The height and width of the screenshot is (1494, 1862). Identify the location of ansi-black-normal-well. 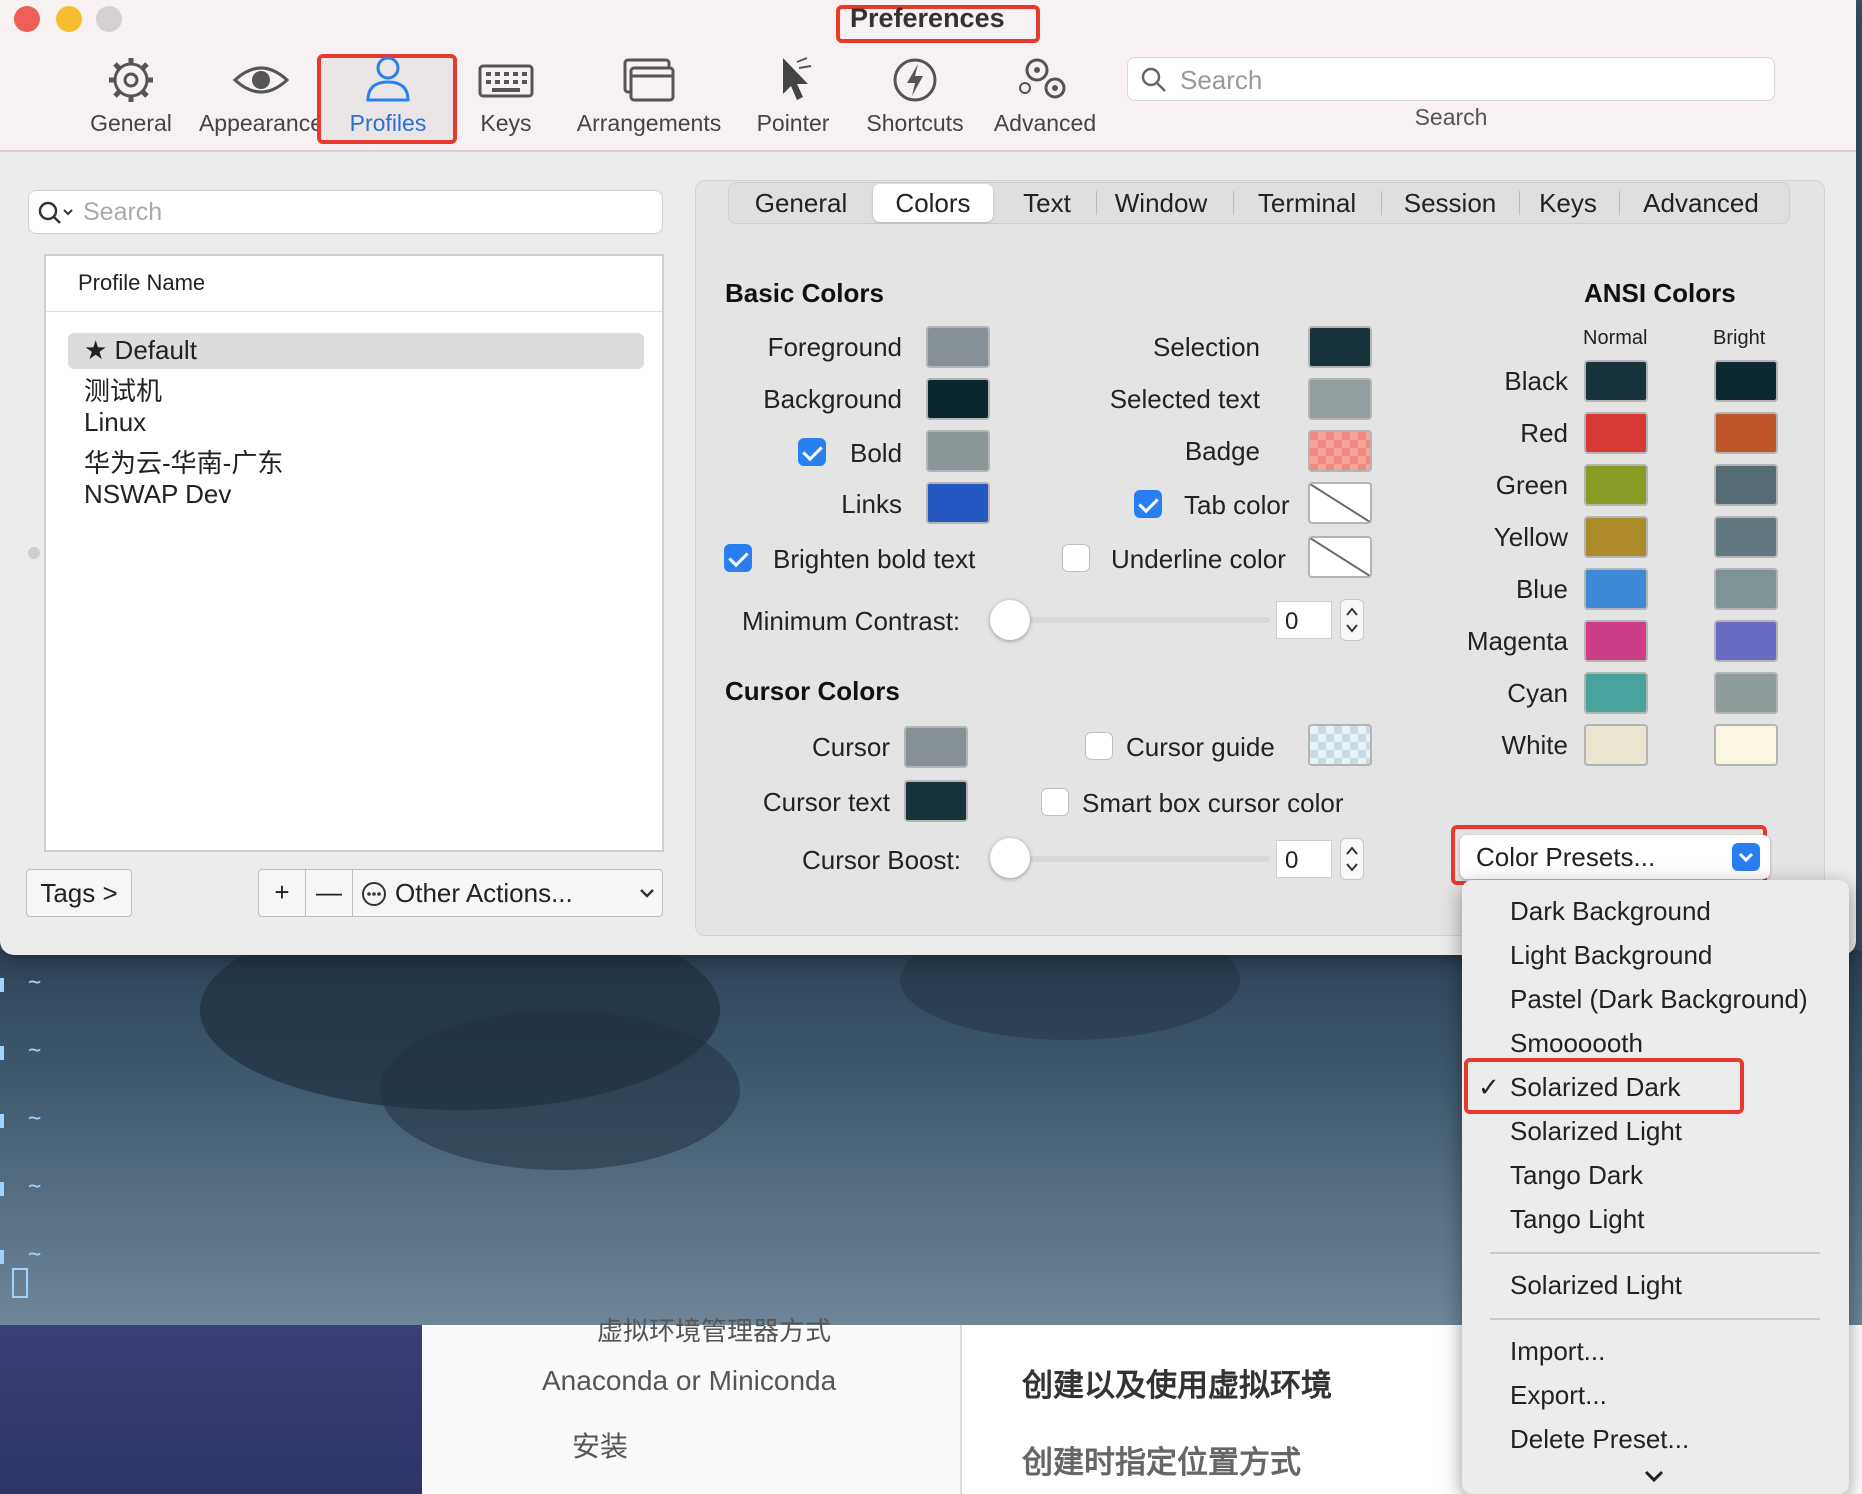
(1616, 381).